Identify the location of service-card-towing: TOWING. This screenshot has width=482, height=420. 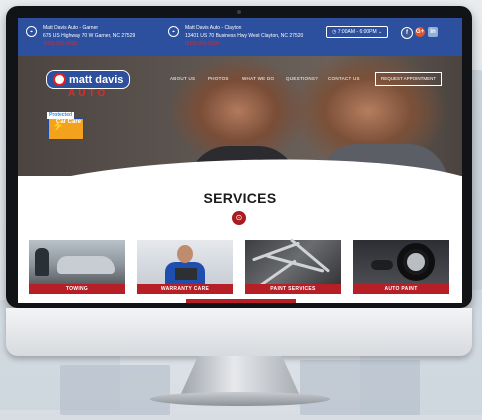
(77, 267).